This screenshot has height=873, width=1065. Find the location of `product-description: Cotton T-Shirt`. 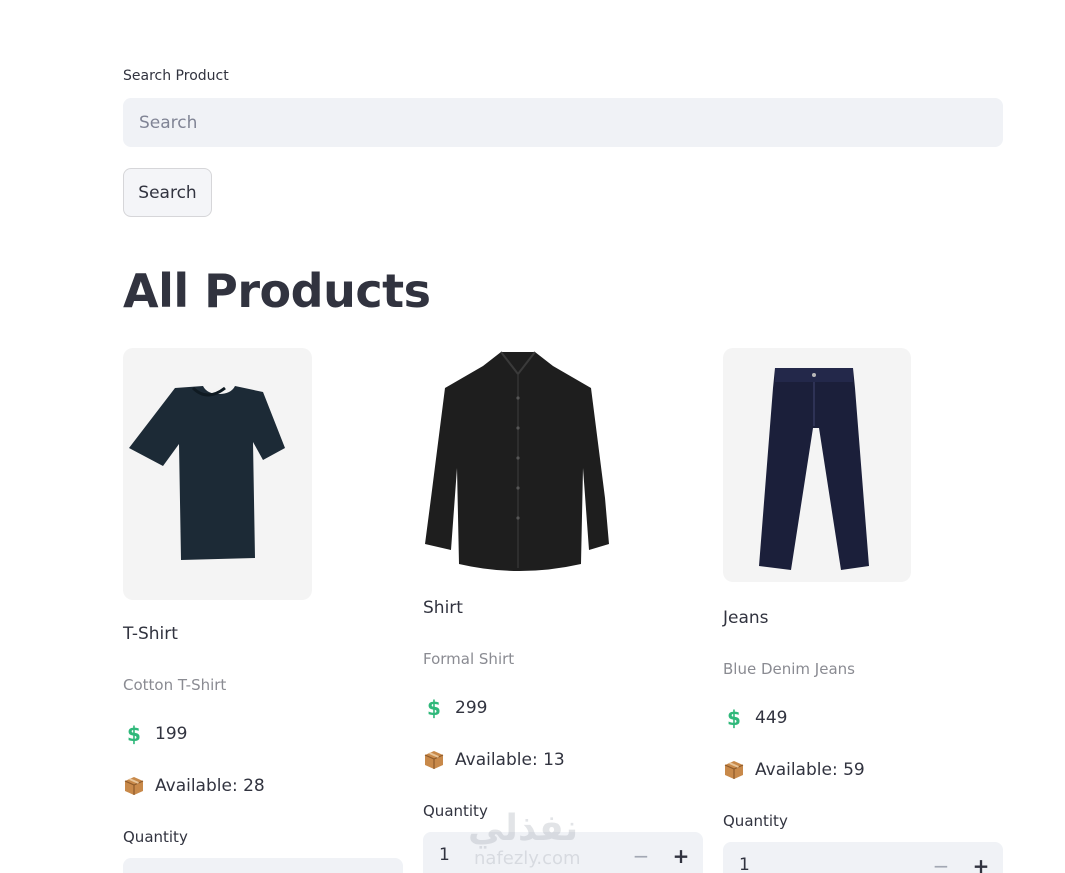

product-description: Cotton T-Shirt is located at coordinates (175, 685).